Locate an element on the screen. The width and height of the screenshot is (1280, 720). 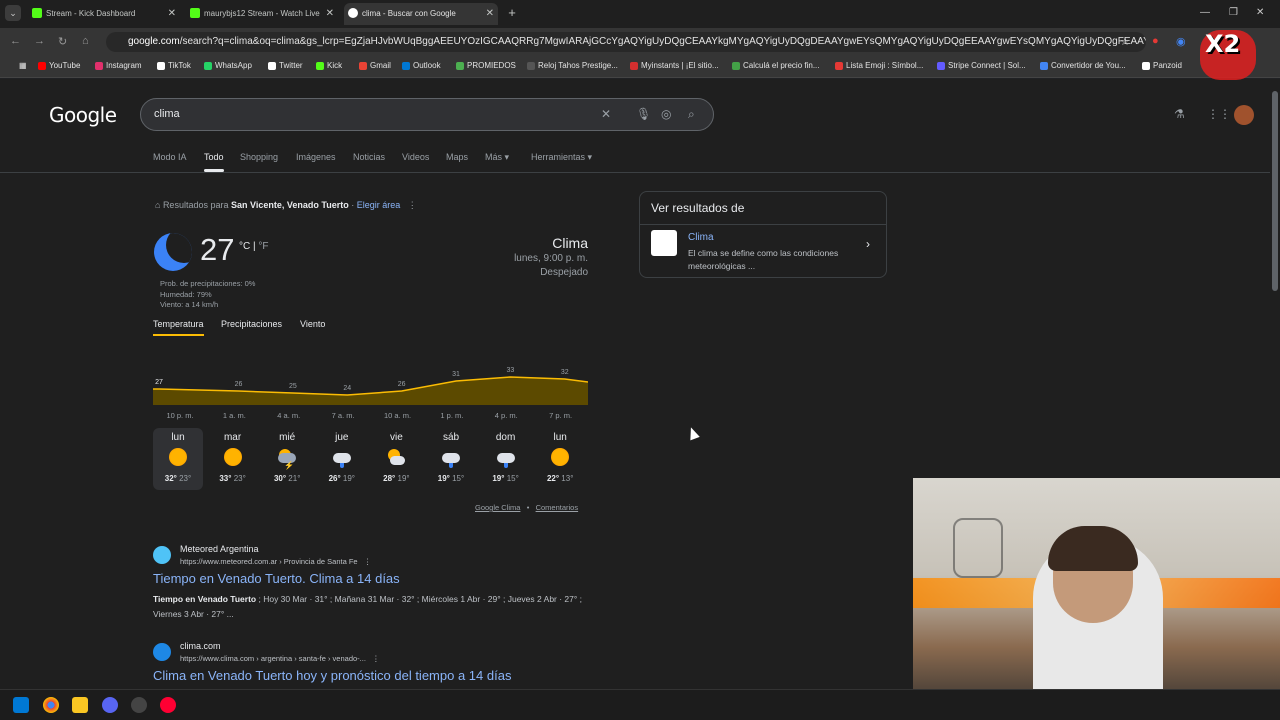
day-forecast: lun 22° 13° is located at coordinates (560, 459).